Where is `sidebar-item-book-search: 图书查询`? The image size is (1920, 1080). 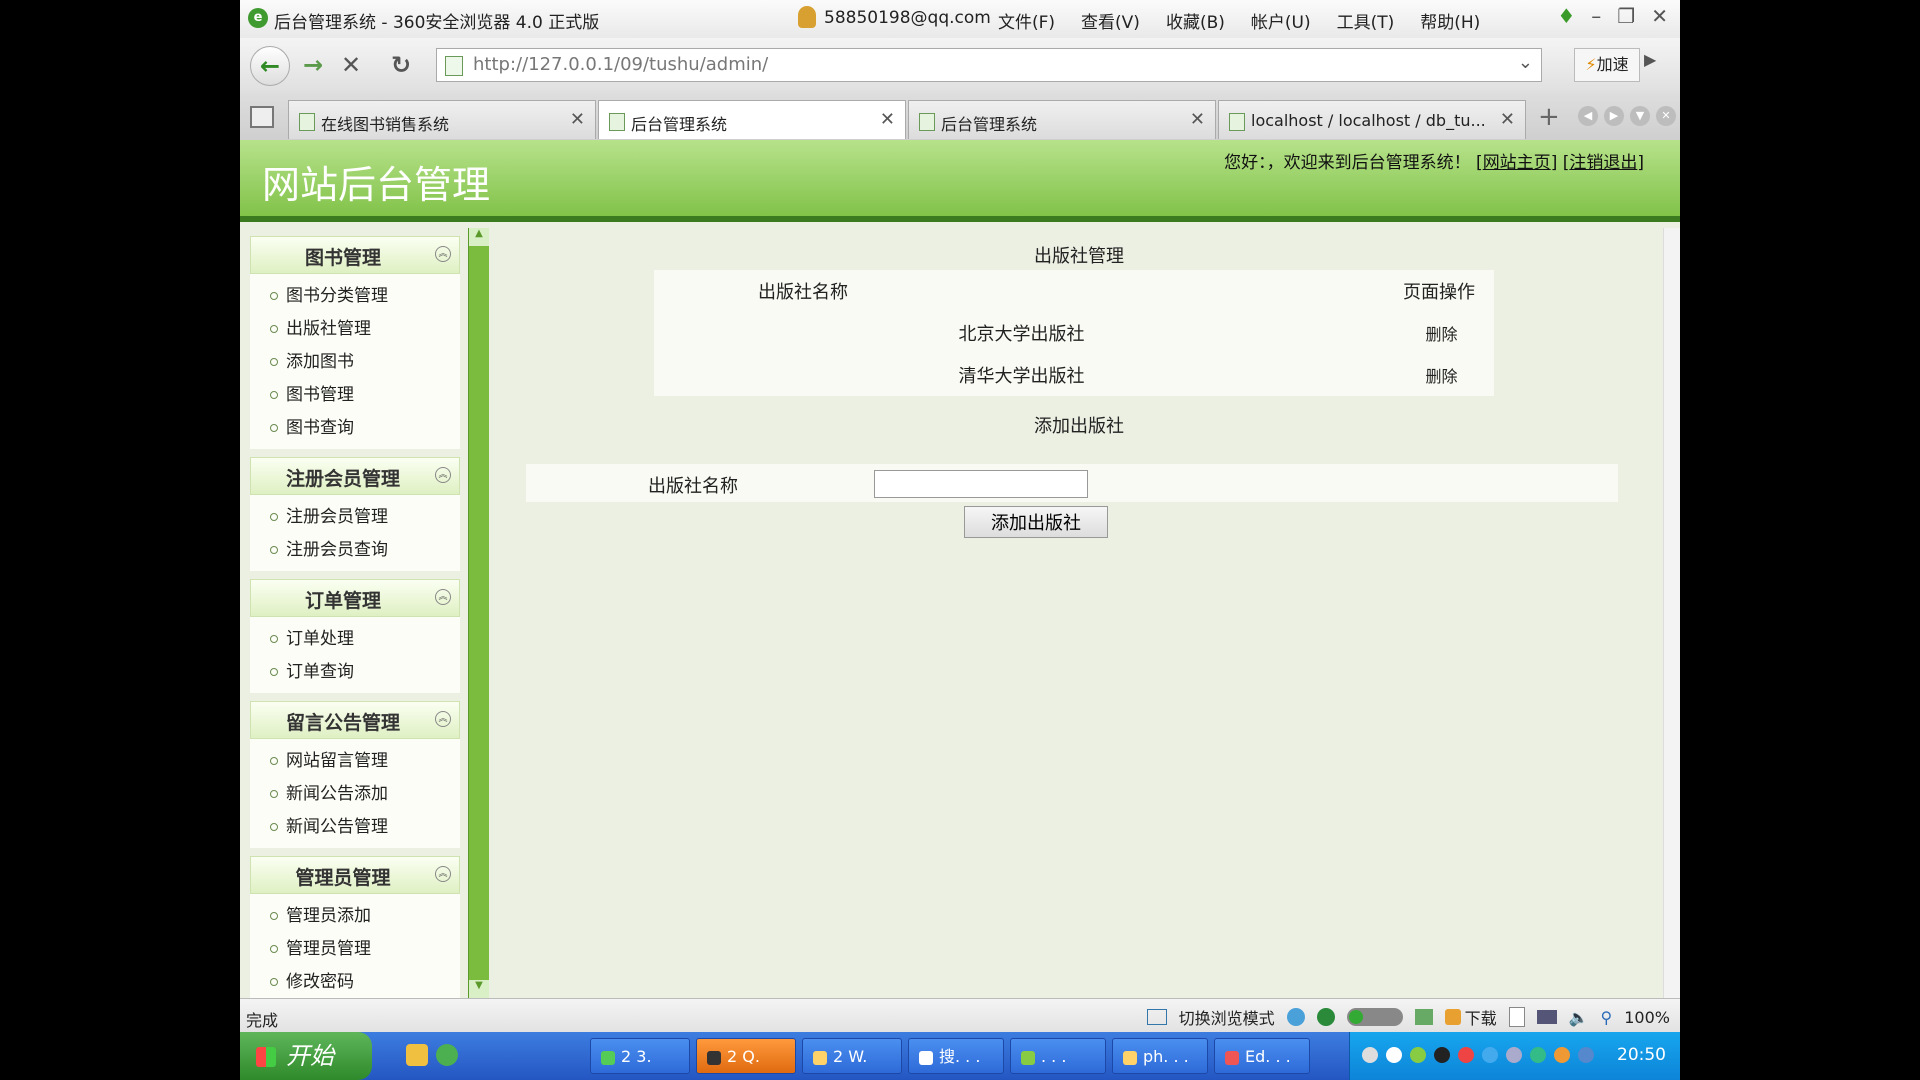 sidebar-item-book-search: 图书查询 is located at coordinates (355, 428).